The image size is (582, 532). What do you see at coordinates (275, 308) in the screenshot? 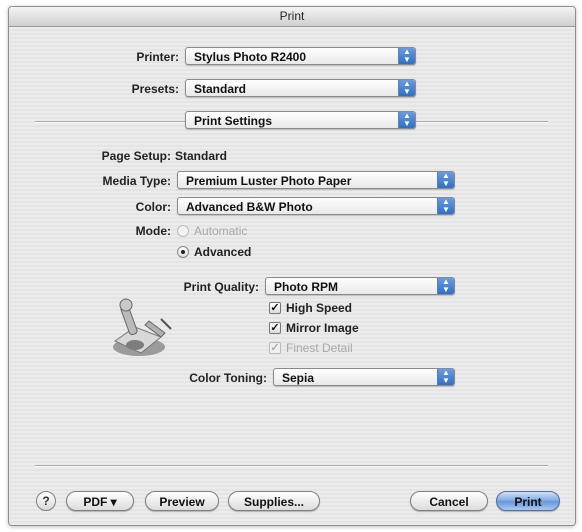
I see `high-speed-checkbox: ✓` at bounding box center [275, 308].